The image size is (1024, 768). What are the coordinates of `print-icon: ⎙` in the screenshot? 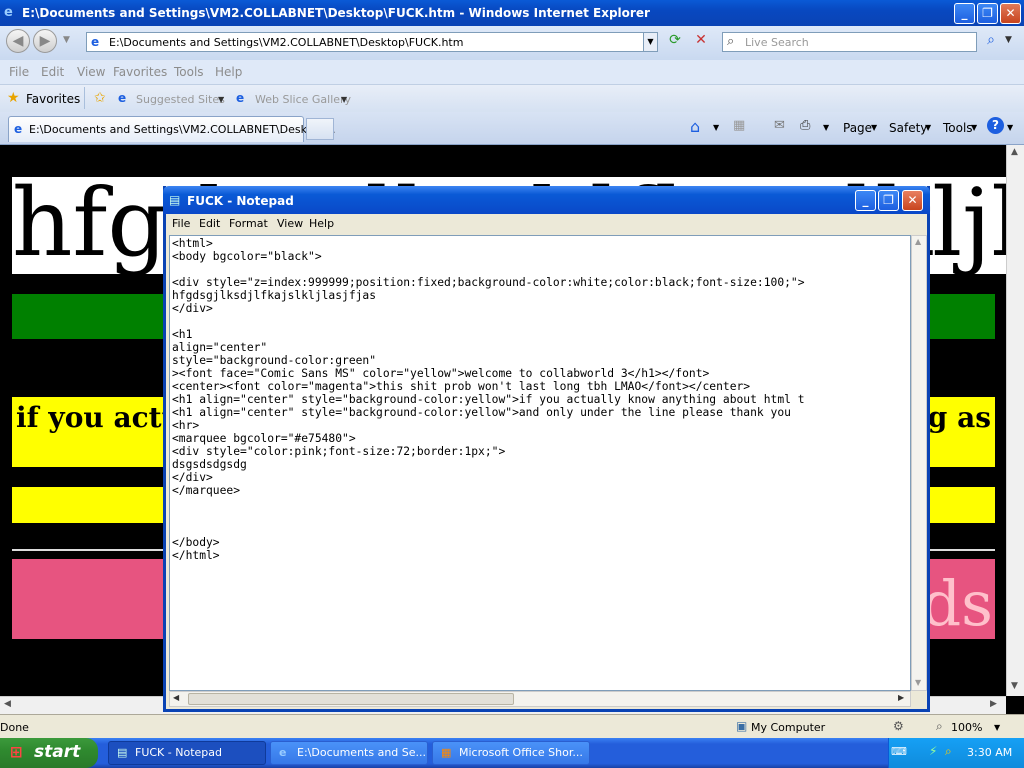 It's located at (805, 125).